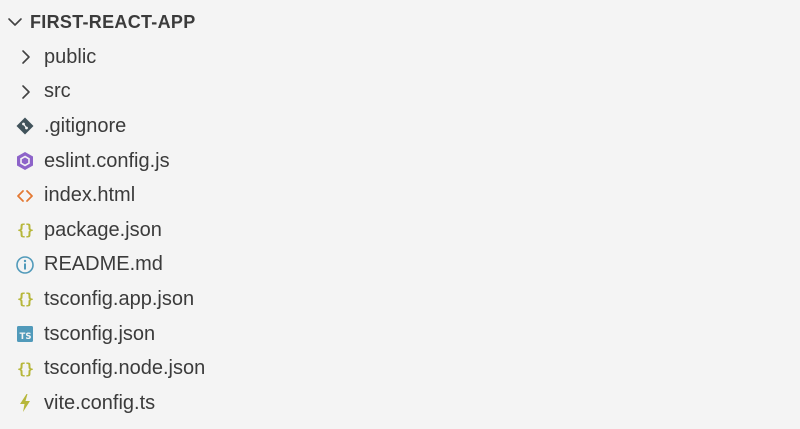 This screenshot has width=800, height=429. What do you see at coordinates (125, 368) in the screenshot?
I see `tree-item-label: tsconfig.node.json` at bounding box center [125, 368].